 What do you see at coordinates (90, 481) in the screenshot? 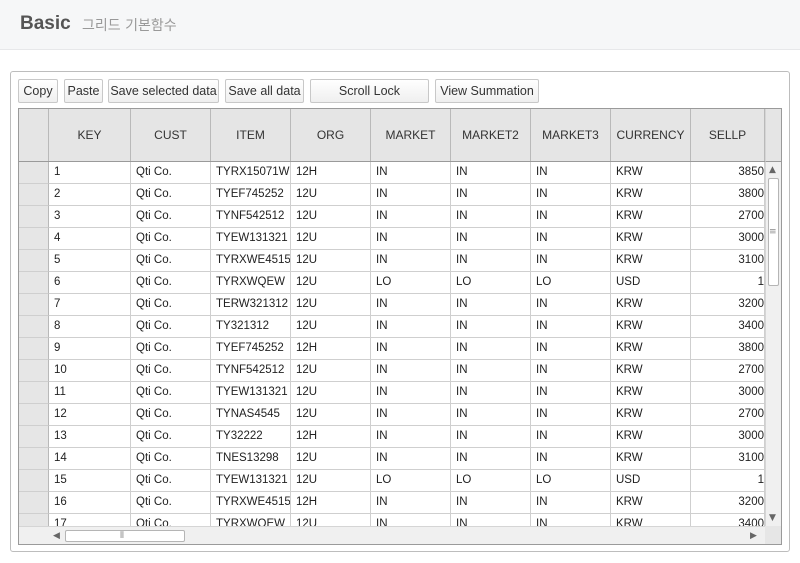
I see `cell-key: 15` at bounding box center [90, 481].